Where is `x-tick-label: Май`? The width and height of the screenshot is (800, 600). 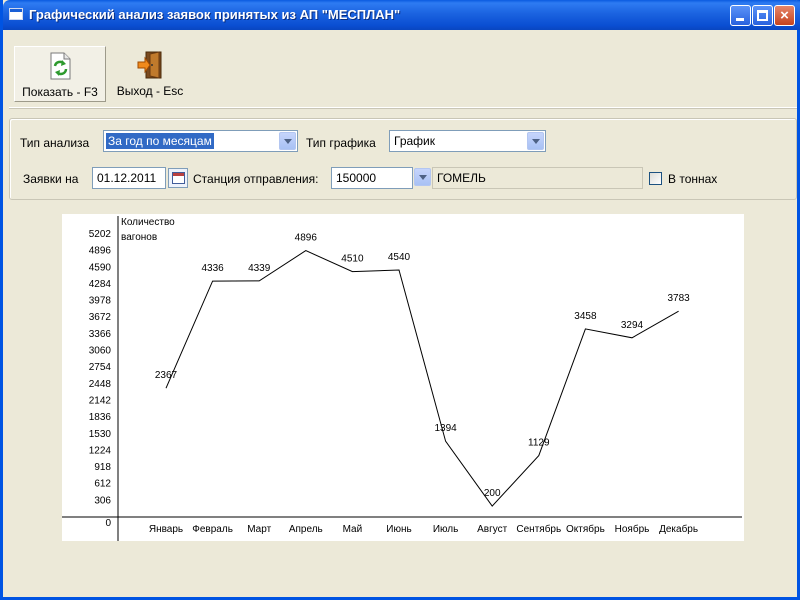 x-tick-label: Май is located at coordinates (353, 529).